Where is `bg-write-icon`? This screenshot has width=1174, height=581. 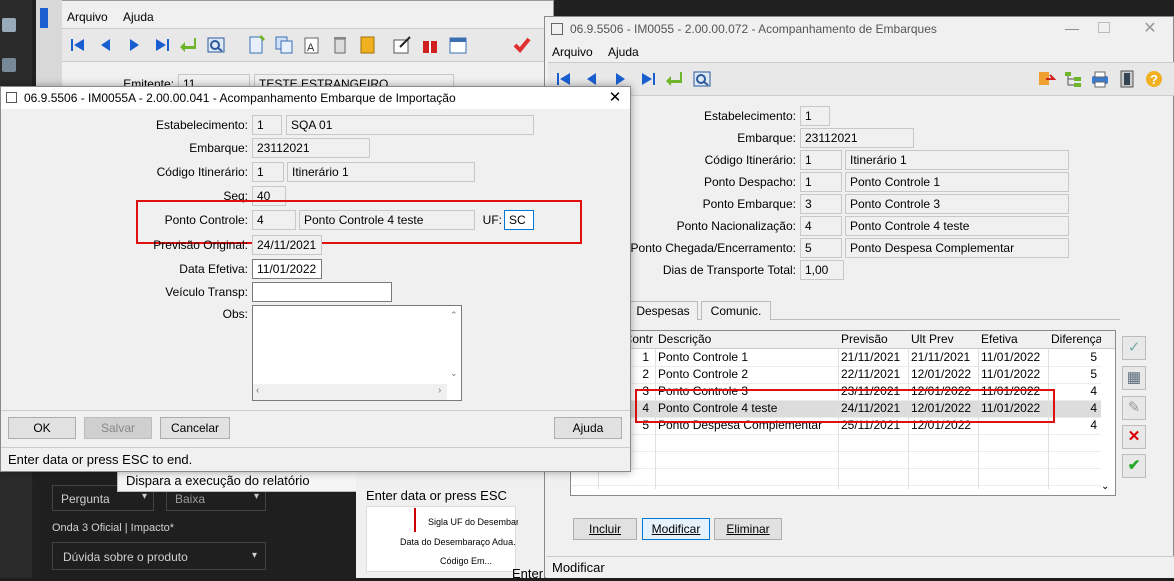
bg-write-icon is located at coordinates (402, 45).